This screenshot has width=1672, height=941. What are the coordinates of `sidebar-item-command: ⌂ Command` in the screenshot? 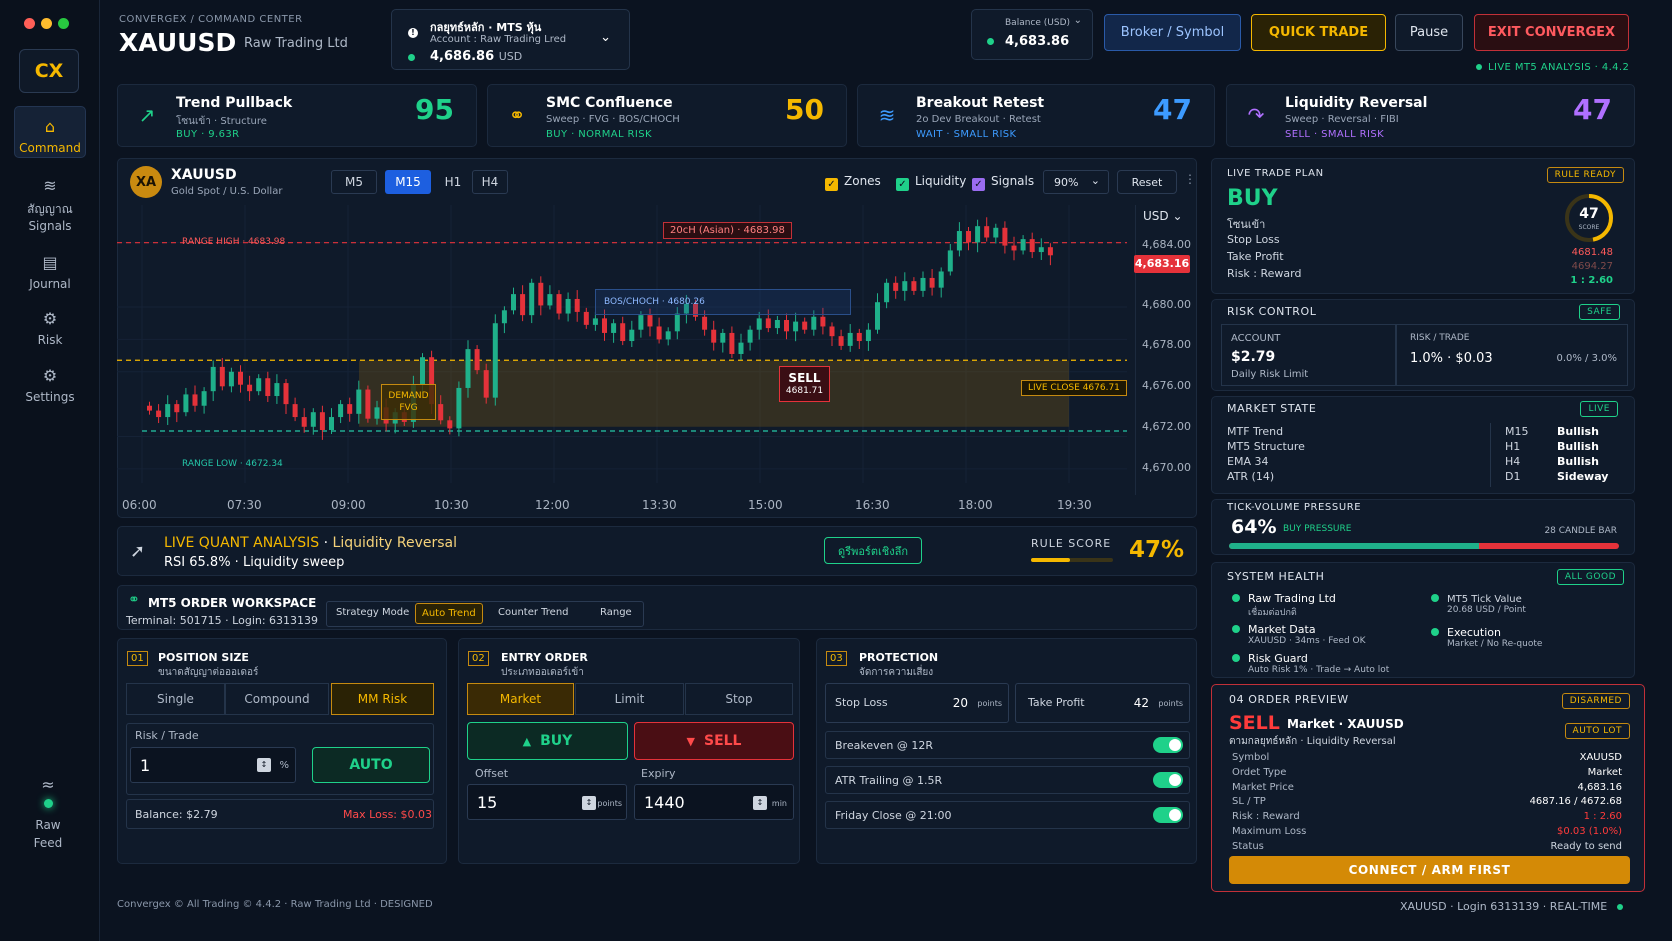 It's located at (50, 132).